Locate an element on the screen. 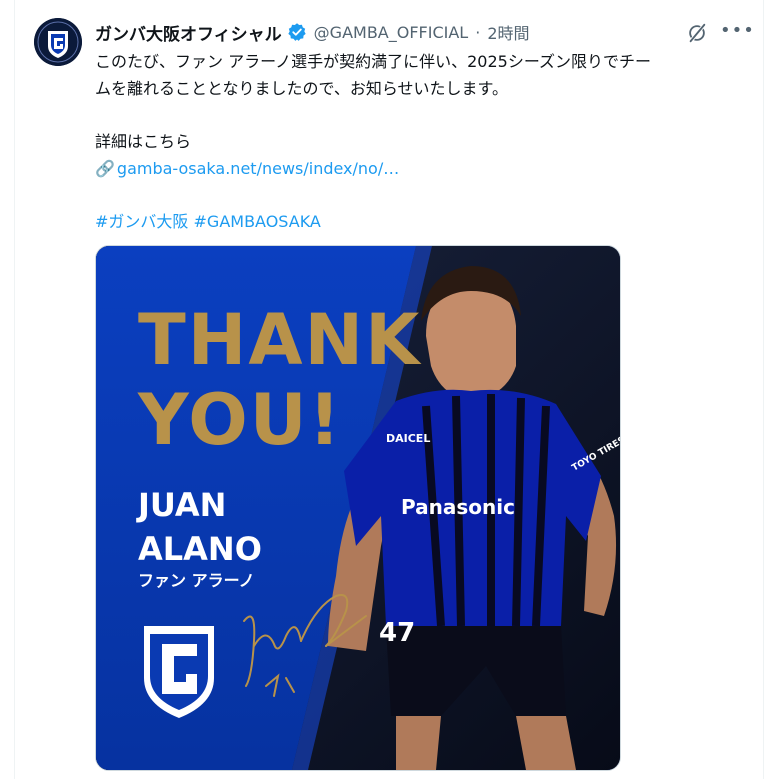 The image size is (770, 779). timestamp: 2時間 is located at coordinates (508, 32).